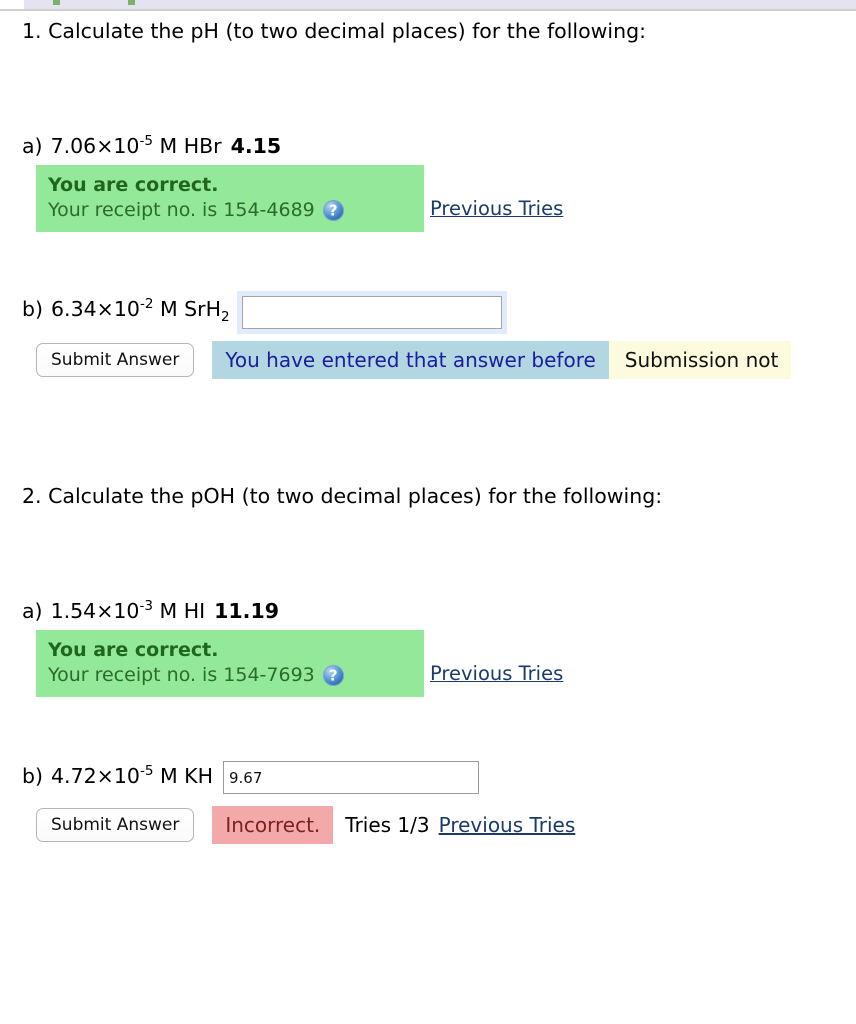 This screenshot has width=856, height=1024. I want to click on problem-2b-question-line: b) 4.72×10-5 M KH, so click(439, 777).